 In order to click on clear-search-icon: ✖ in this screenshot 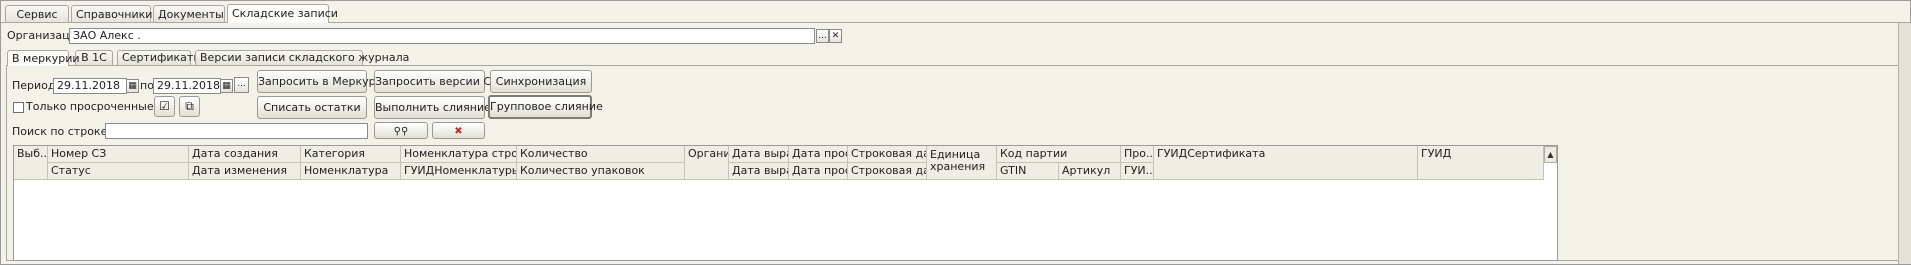, I will do `click(458, 131)`.